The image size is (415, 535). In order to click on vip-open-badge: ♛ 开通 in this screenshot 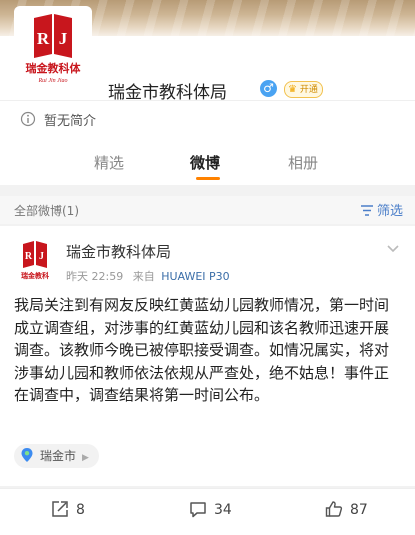, I will do `click(303, 89)`.